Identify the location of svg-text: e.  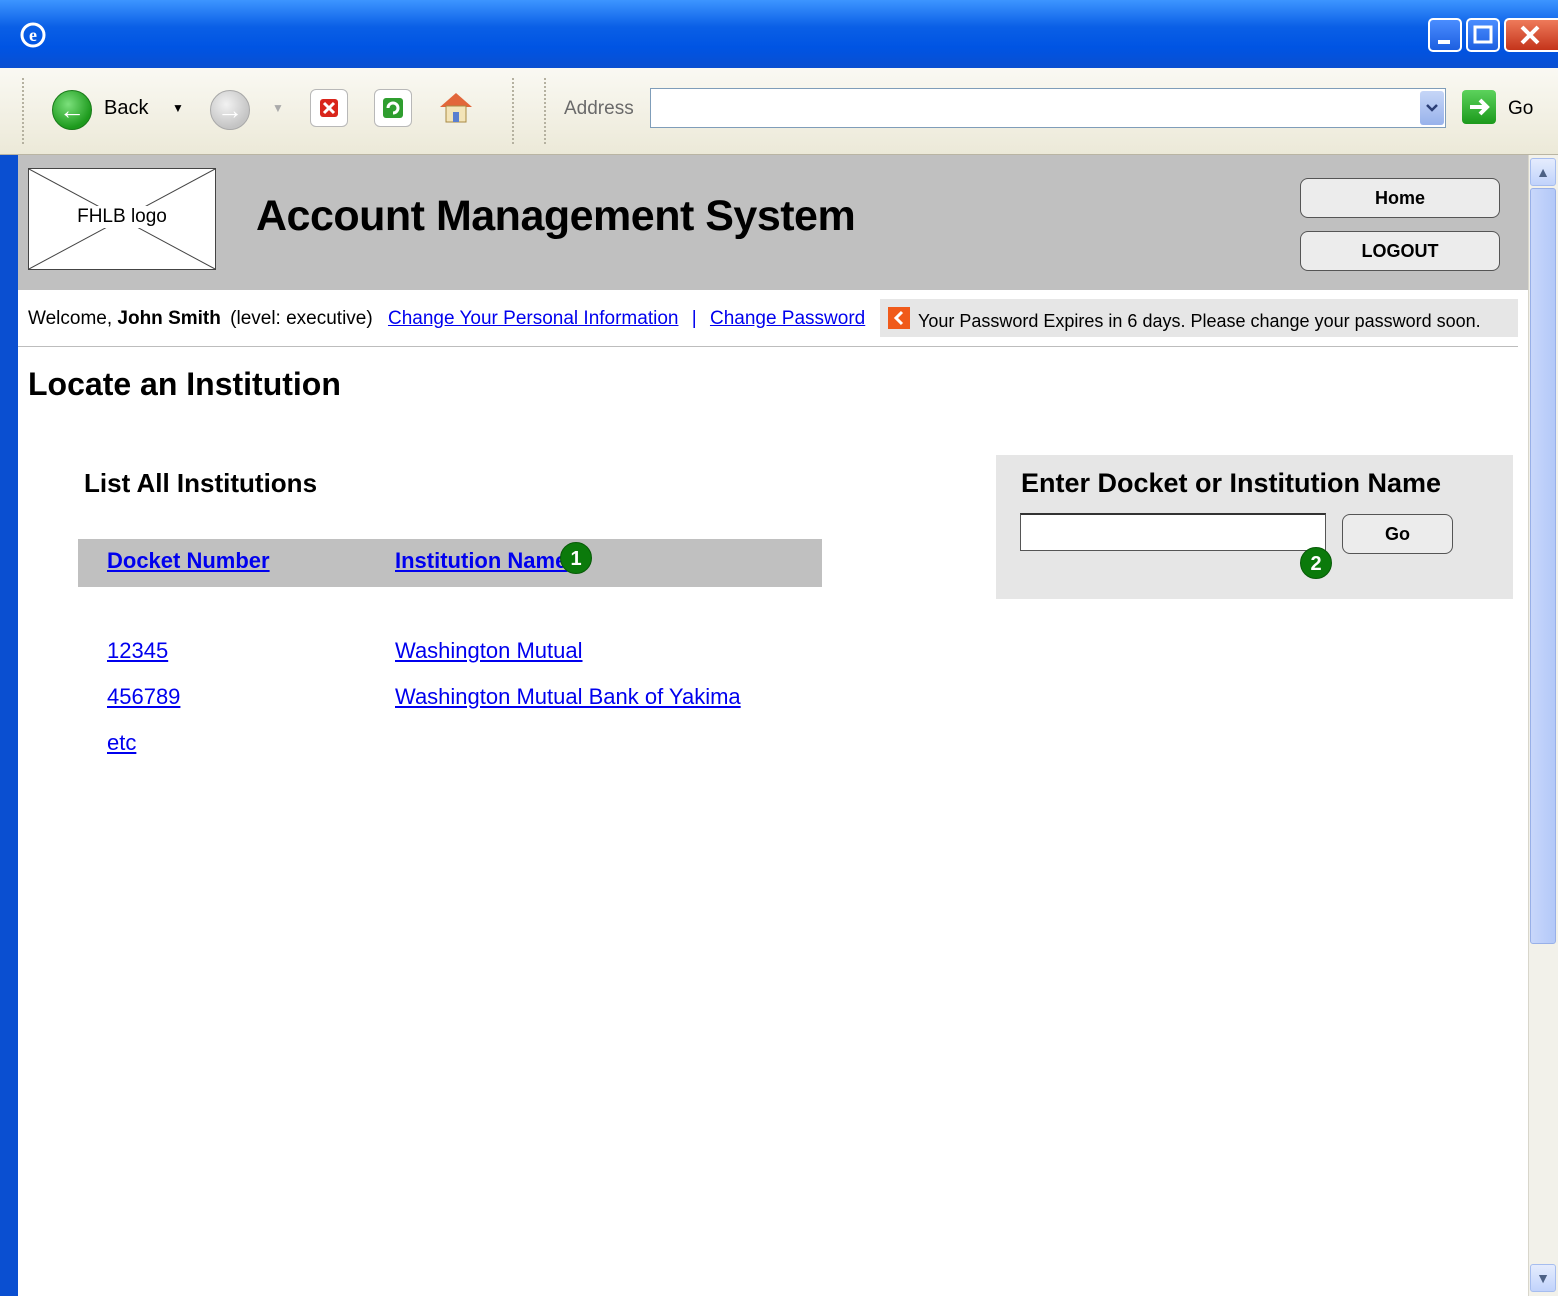
(33, 35).